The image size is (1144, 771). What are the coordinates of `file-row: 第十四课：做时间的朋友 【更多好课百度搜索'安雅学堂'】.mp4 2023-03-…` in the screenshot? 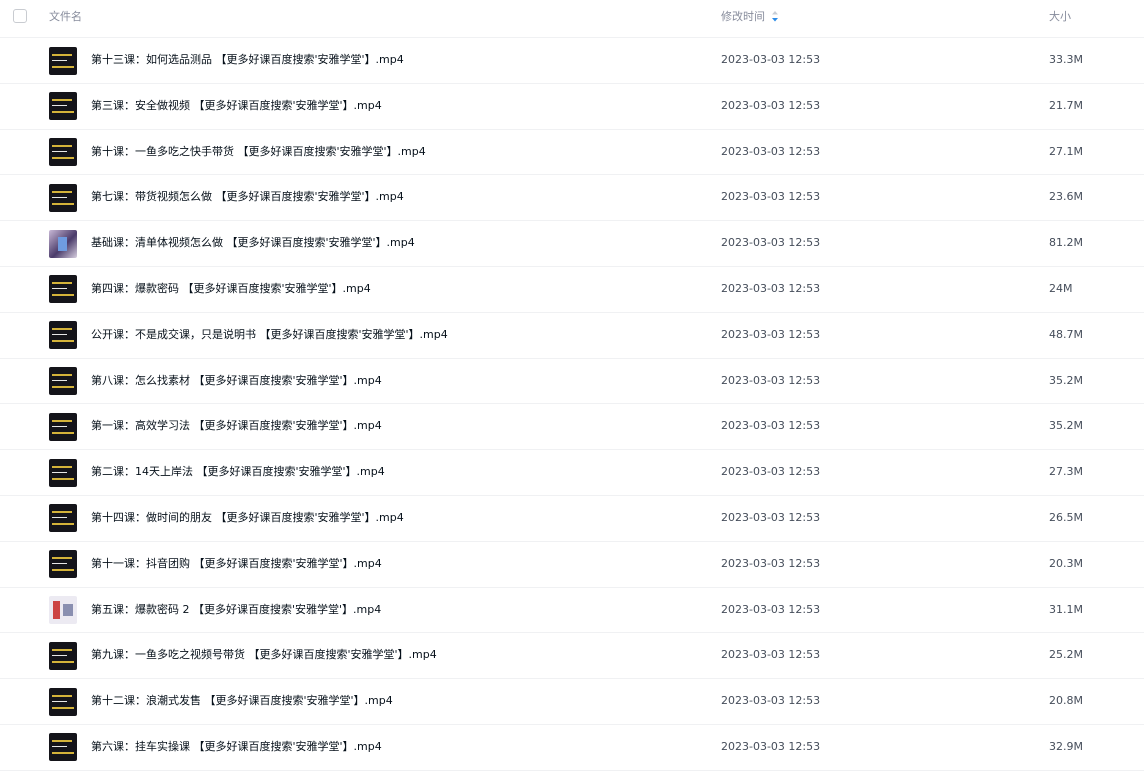 It's located at (572, 519).